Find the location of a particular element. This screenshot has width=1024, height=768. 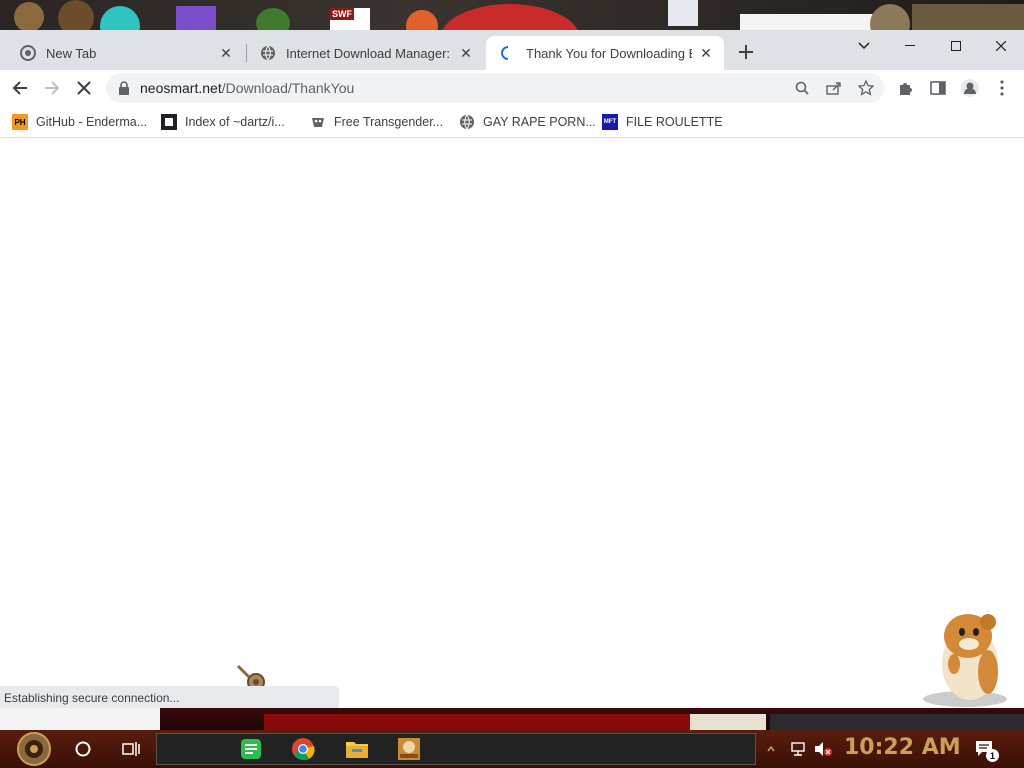

share-icon is located at coordinates (834, 88).